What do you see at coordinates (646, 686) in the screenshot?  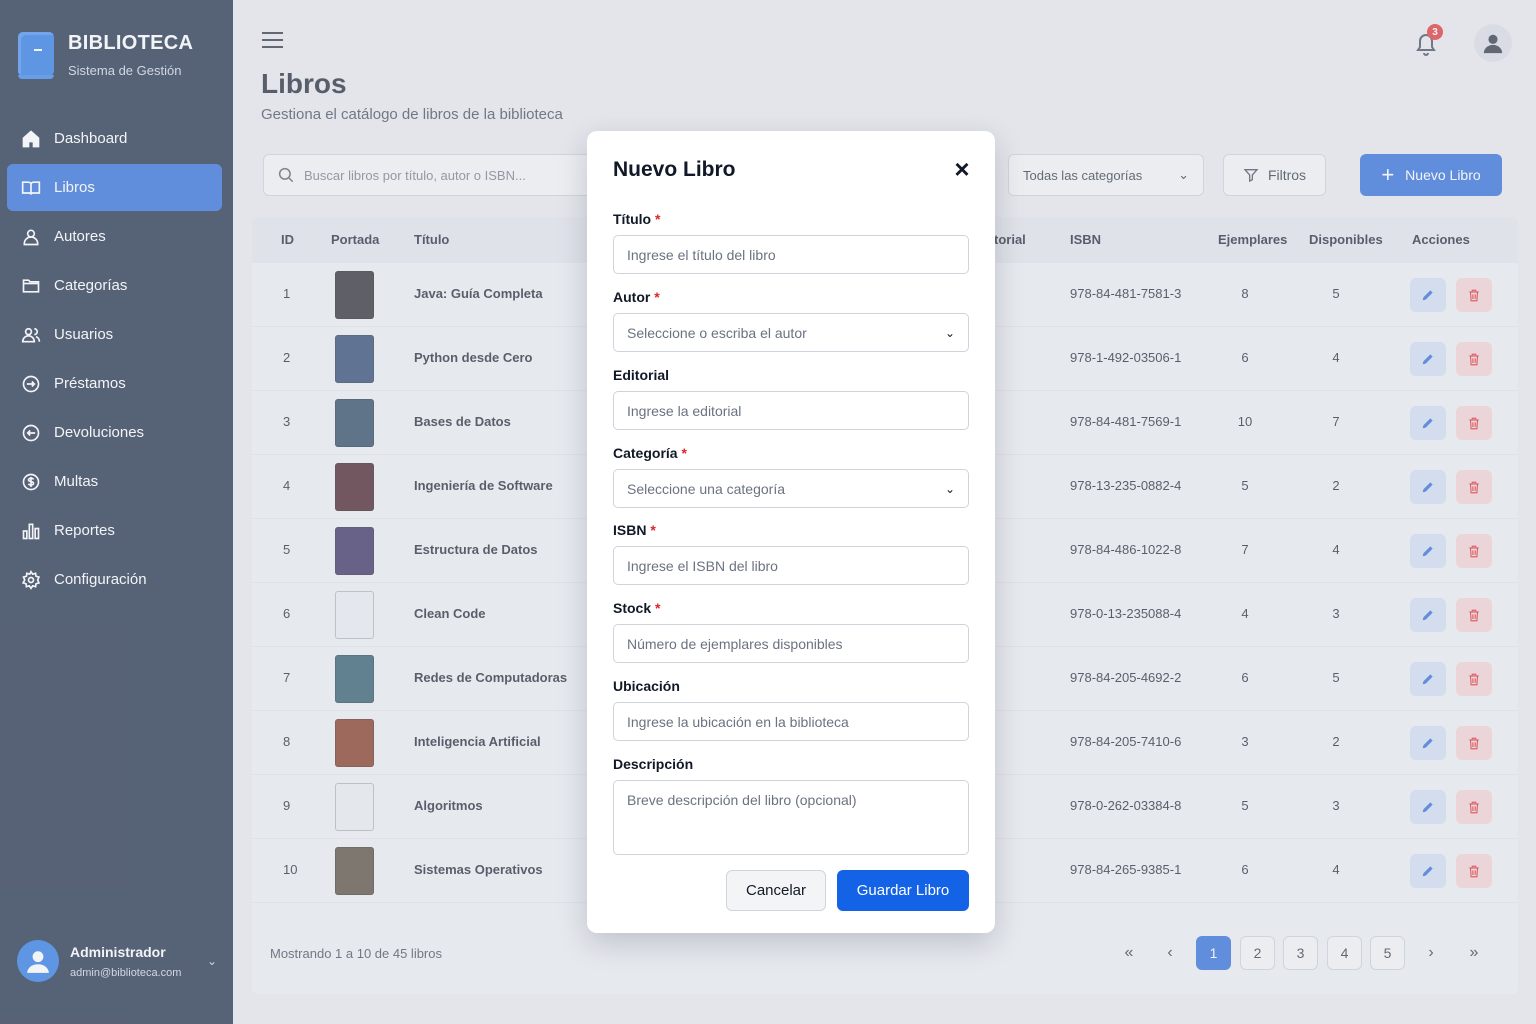 I see `location-label: Ubicación` at bounding box center [646, 686].